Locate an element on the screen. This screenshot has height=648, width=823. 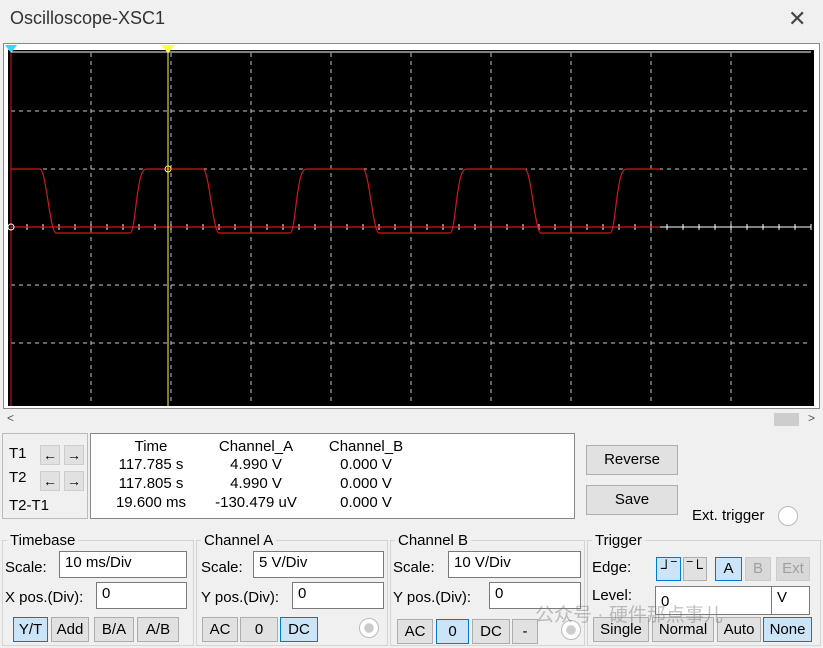
channel-b-minus-button: - is located at coordinates (525, 631).